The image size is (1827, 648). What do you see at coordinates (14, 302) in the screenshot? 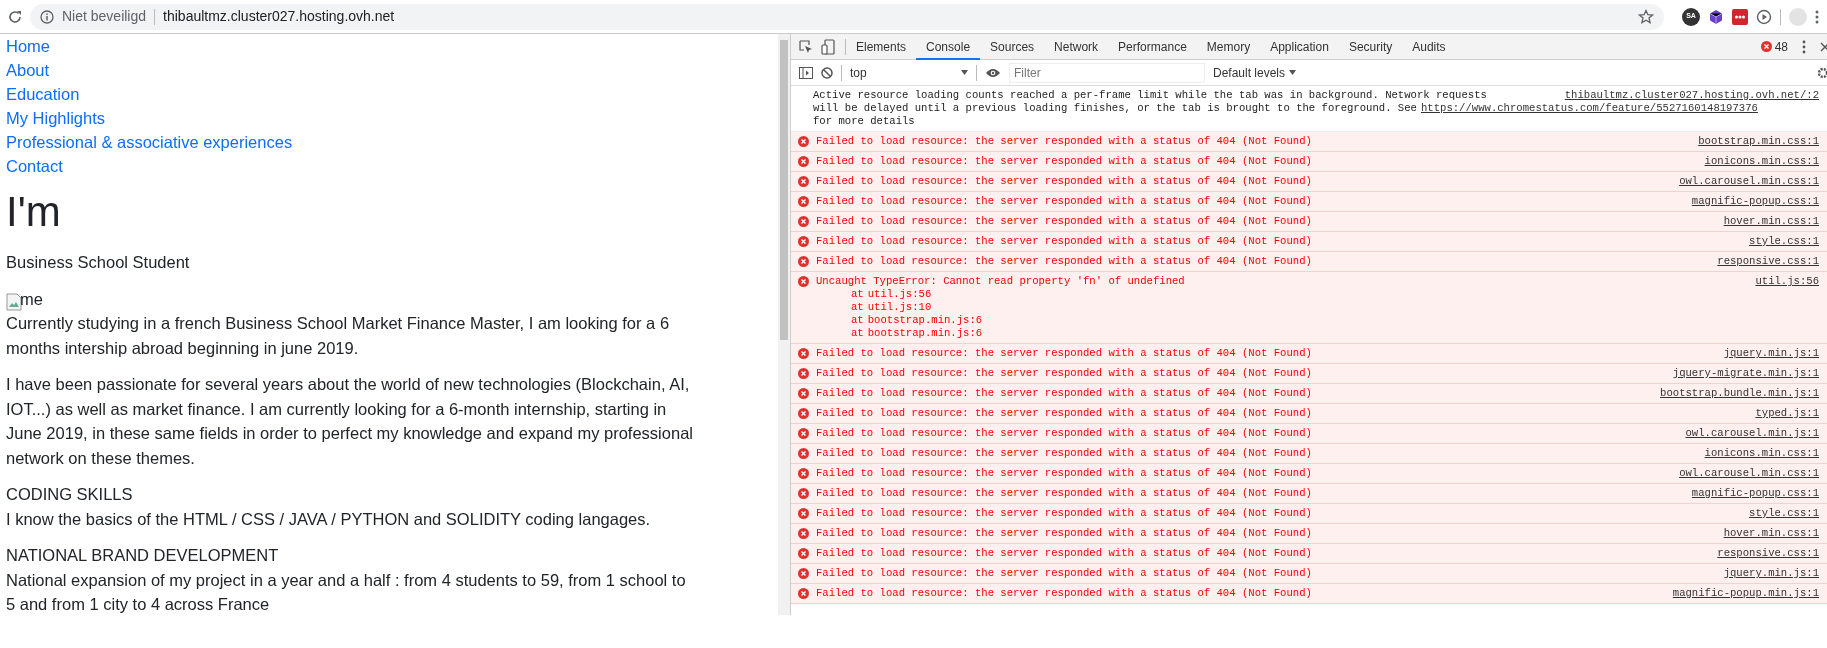
I see `broken-image-icon` at bounding box center [14, 302].